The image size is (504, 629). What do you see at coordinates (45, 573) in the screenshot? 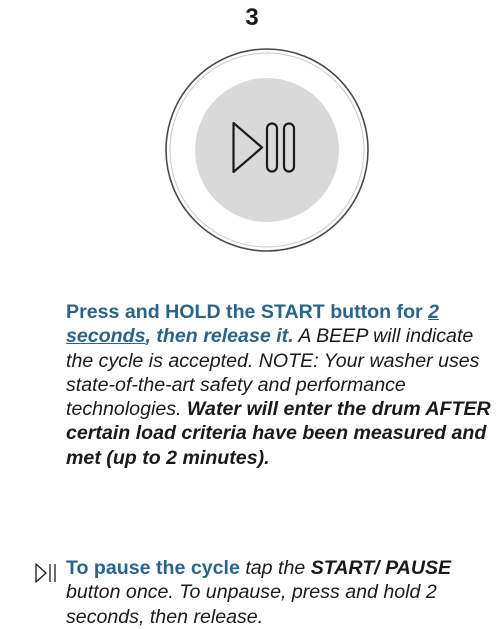
I see `play-pause-icon` at bounding box center [45, 573].